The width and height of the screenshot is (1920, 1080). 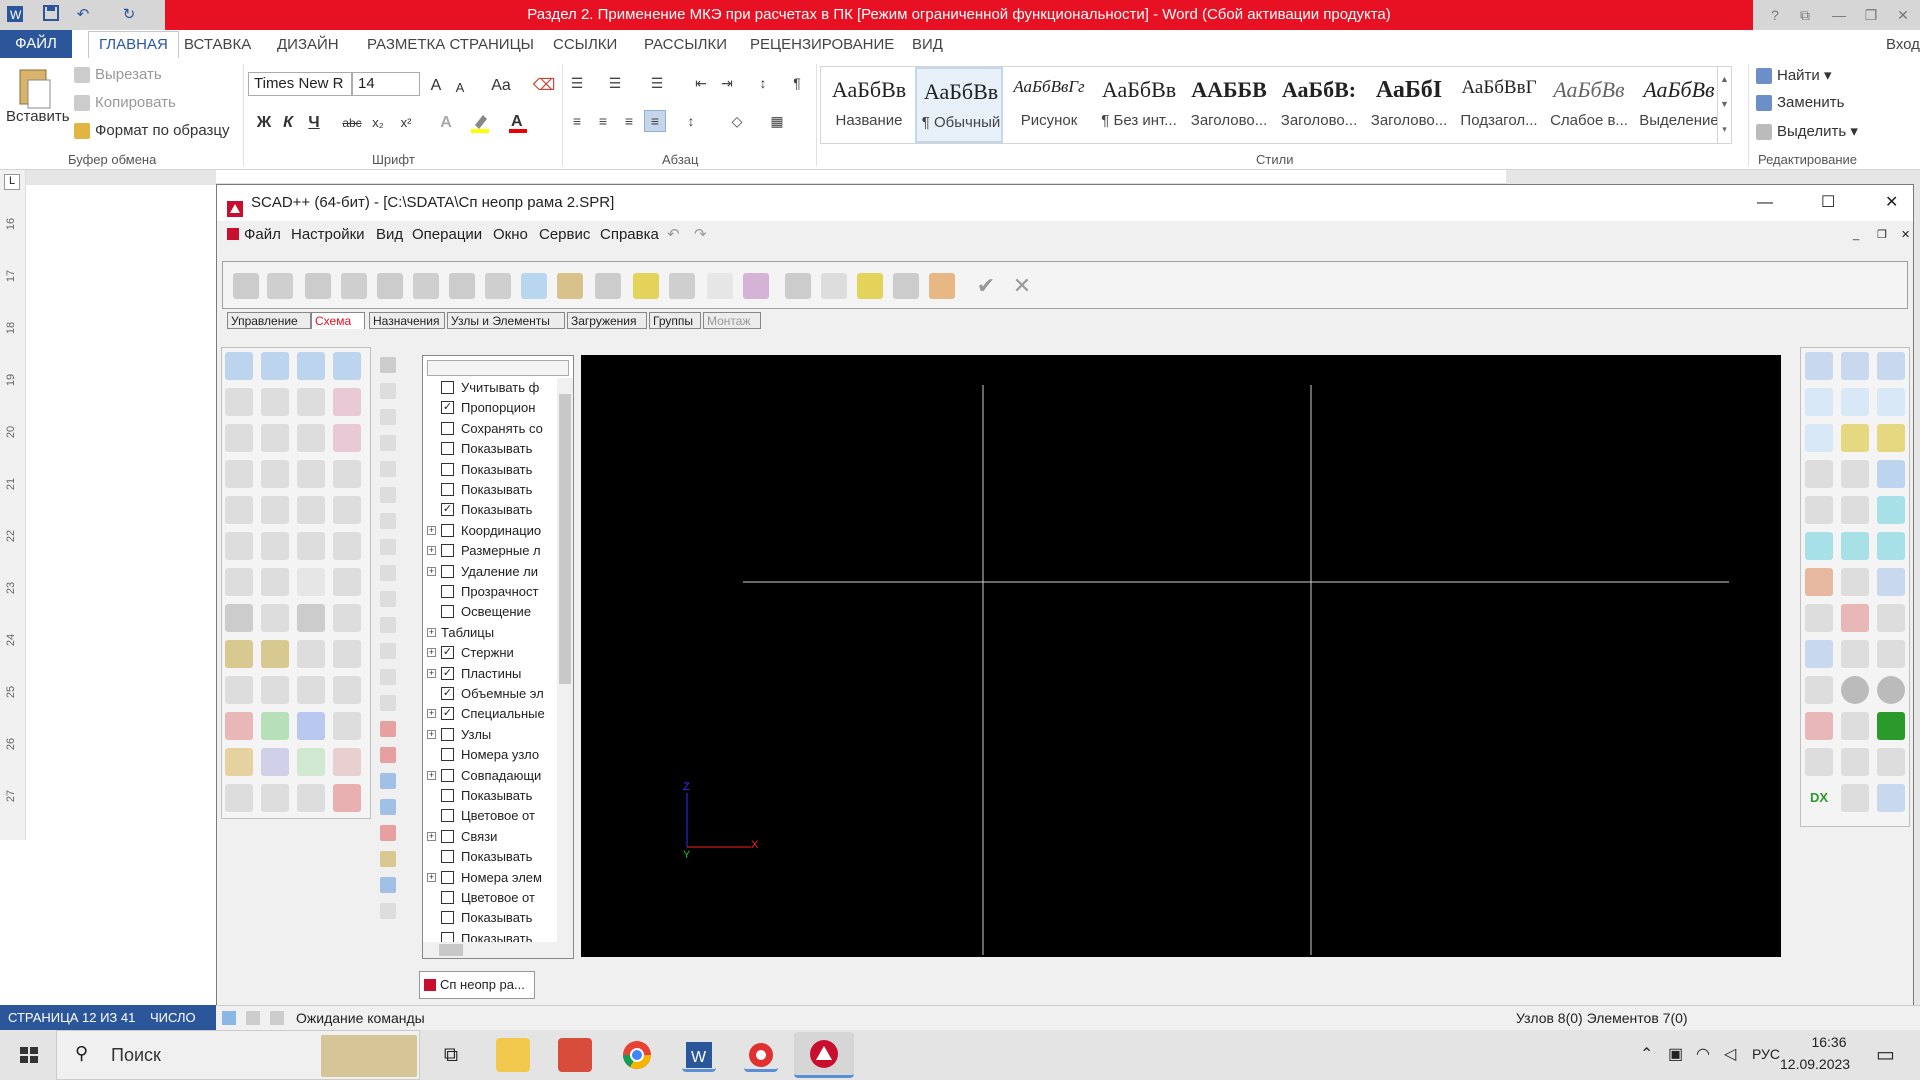 I want to click on style-normal: АаБбВв ¶ Обычный, so click(x=959, y=105).